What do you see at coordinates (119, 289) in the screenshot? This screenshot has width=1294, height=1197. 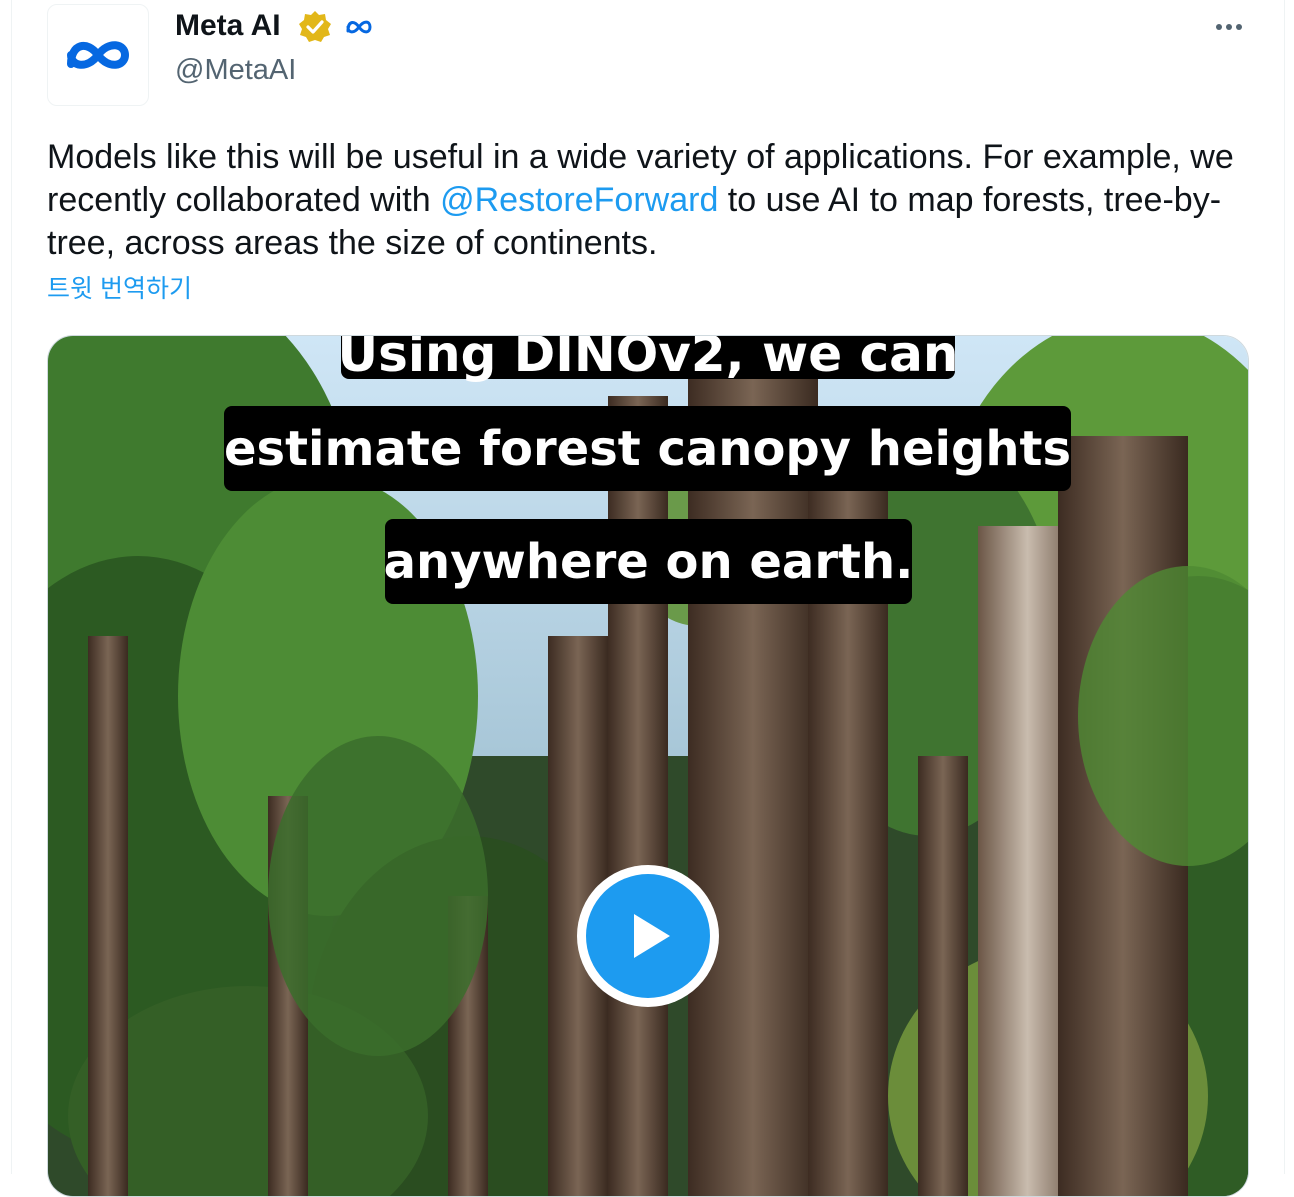 I see `translate-tweet-link: 트윗 번역하기` at bounding box center [119, 289].